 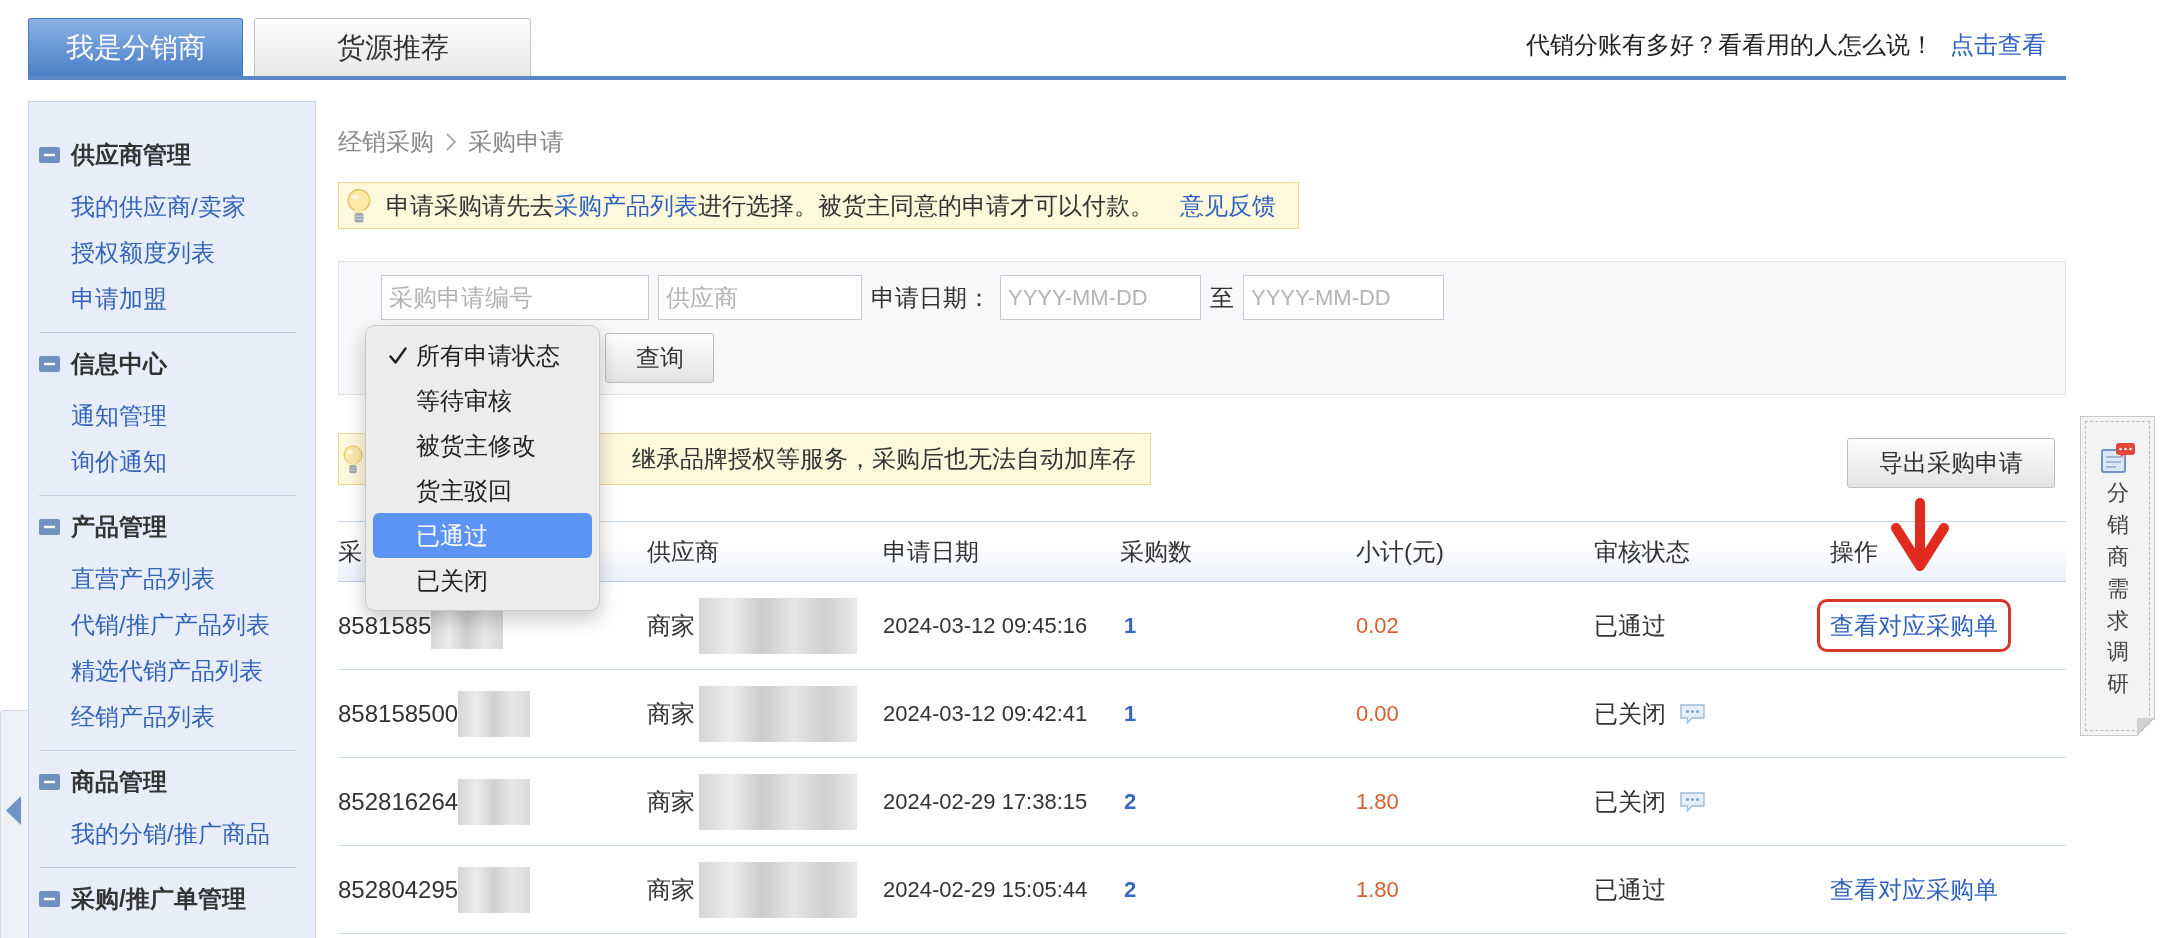 I want to click on dropdown-option: 被货主修改, so click(x=482, y=445).